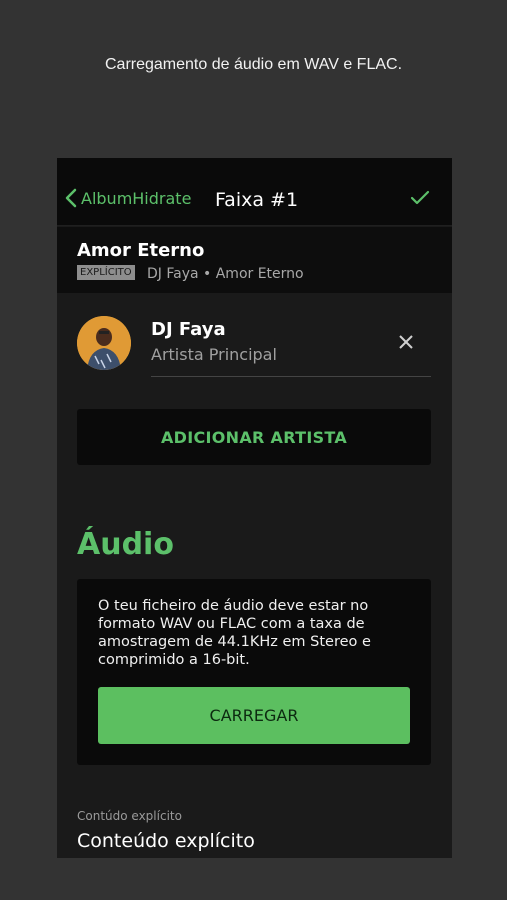  What do you see at coordinates (106, 272) in the screenshot?
I see `explicit-badge: EXPLÍCITO` at bounding box center [106, 272].